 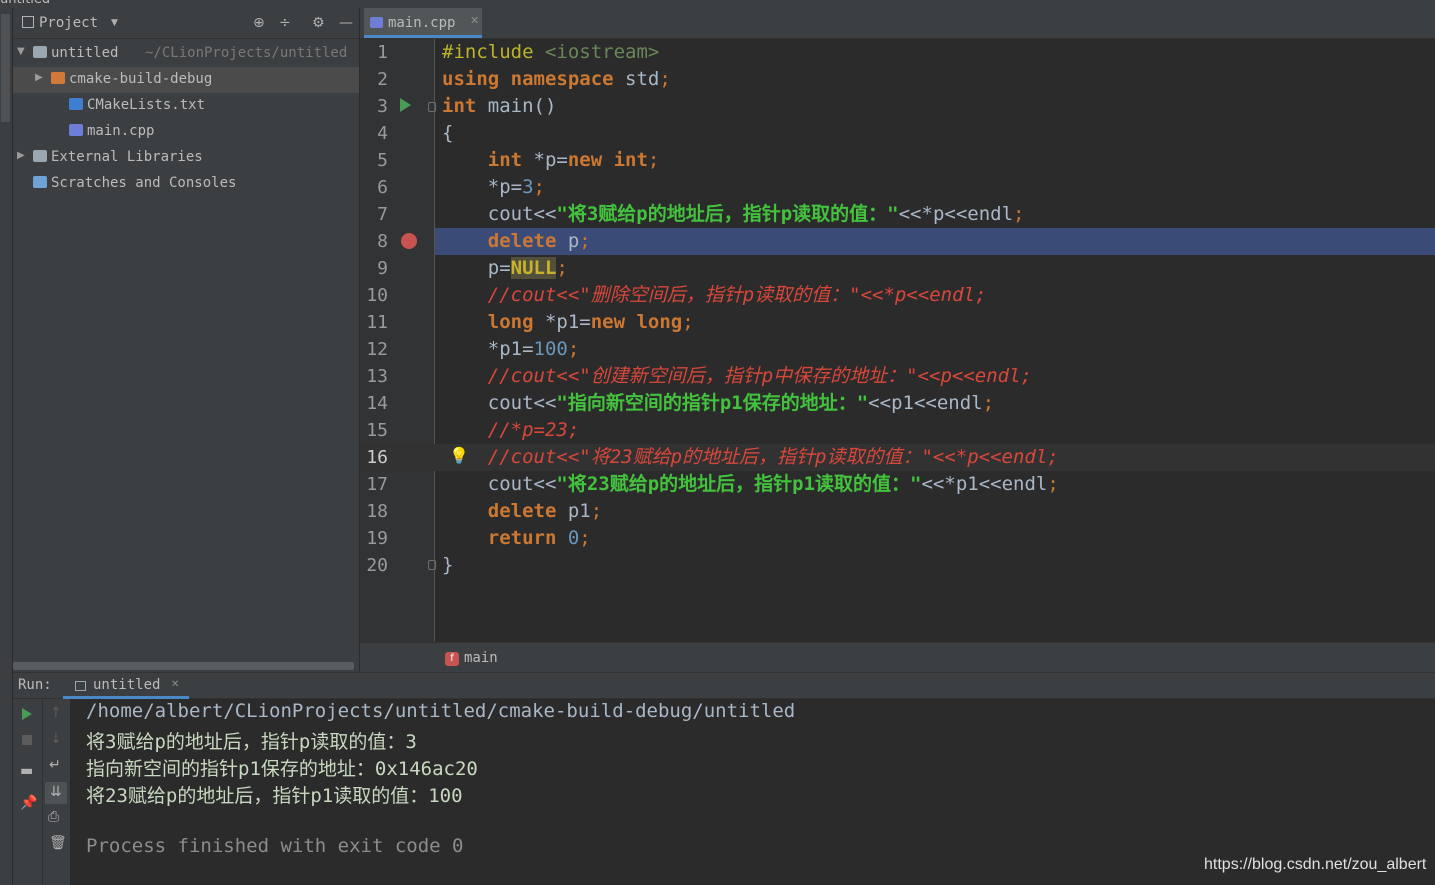 I want to click on tree-item: ▼ untitled ~/CLionProjects/untitled, so click(x=186, y=54).